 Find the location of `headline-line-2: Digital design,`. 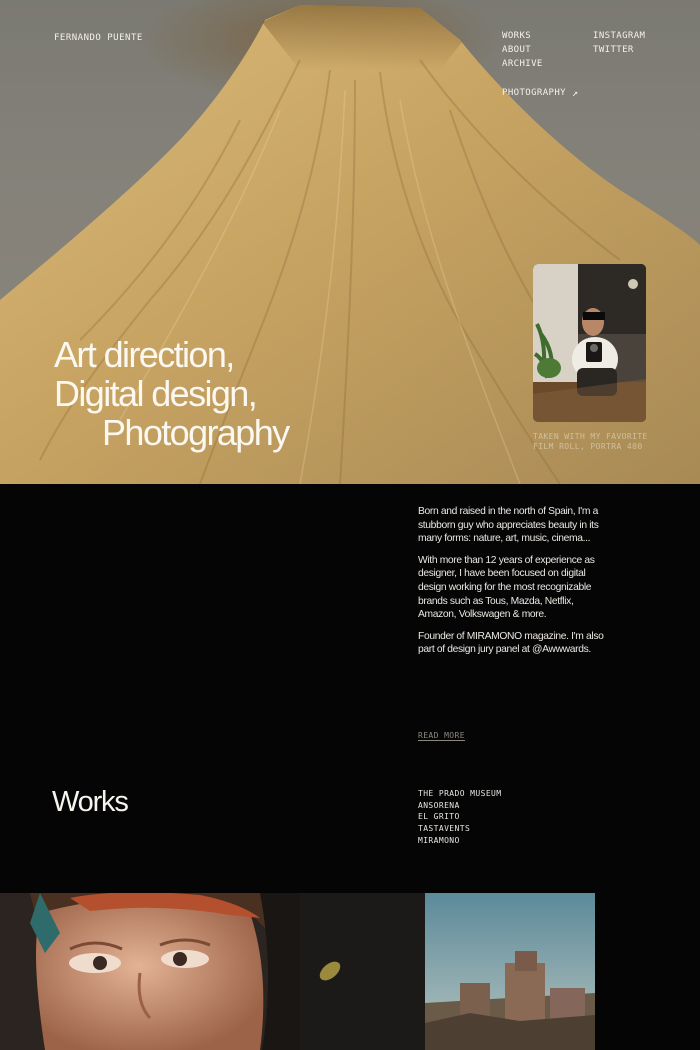

headline-line-2: Digital design, is located at coordinates (156, 393).